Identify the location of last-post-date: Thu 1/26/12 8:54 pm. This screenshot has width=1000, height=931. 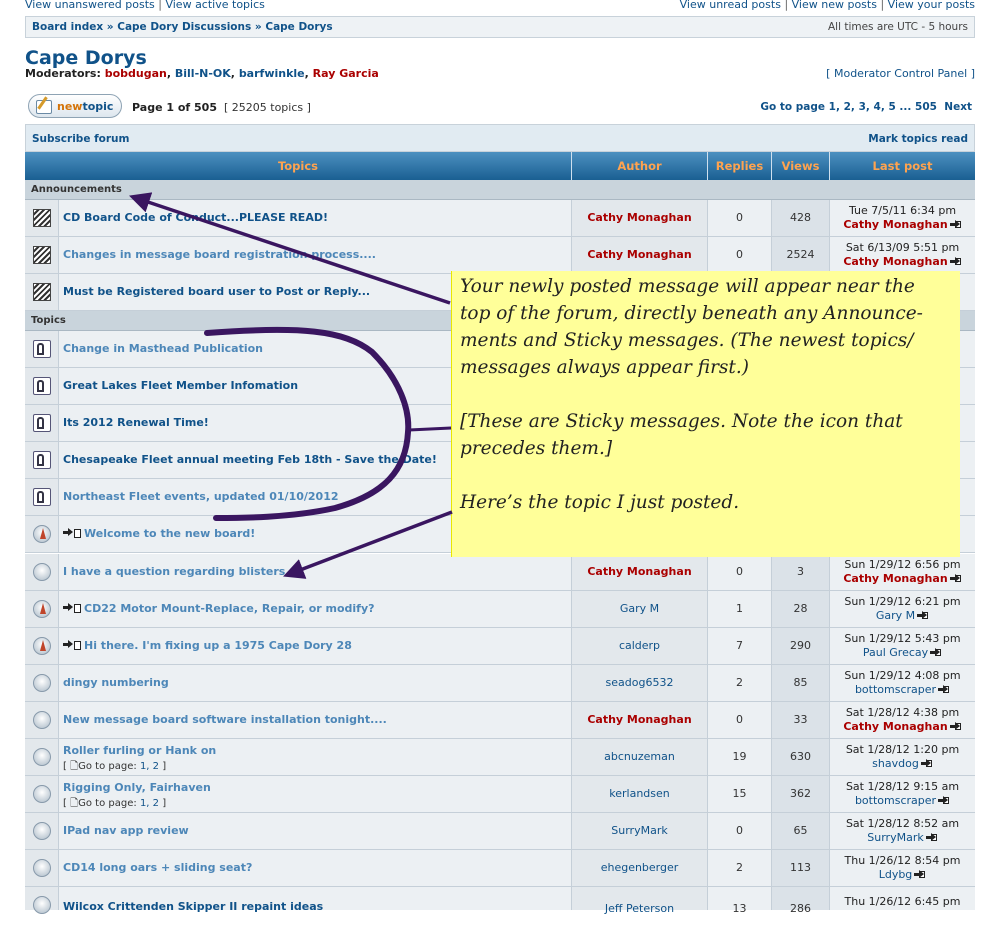
(902, 860).